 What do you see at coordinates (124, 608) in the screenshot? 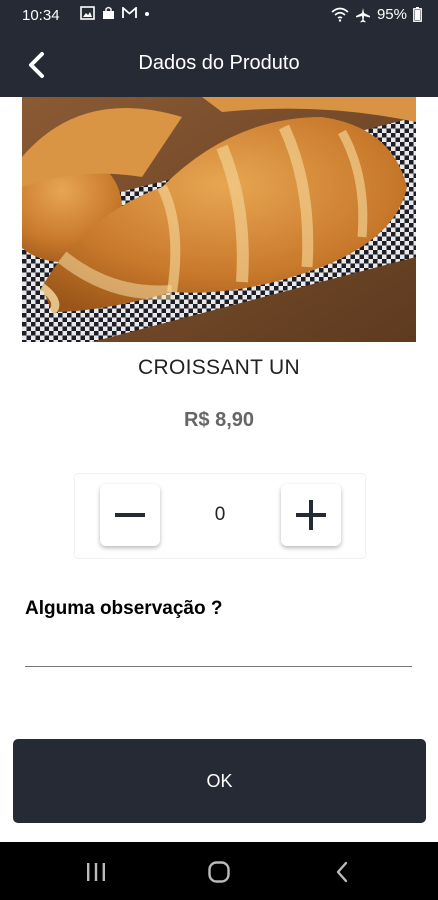
I see `observation-label: Alguma observação ?` at bounding box center [124, 608].